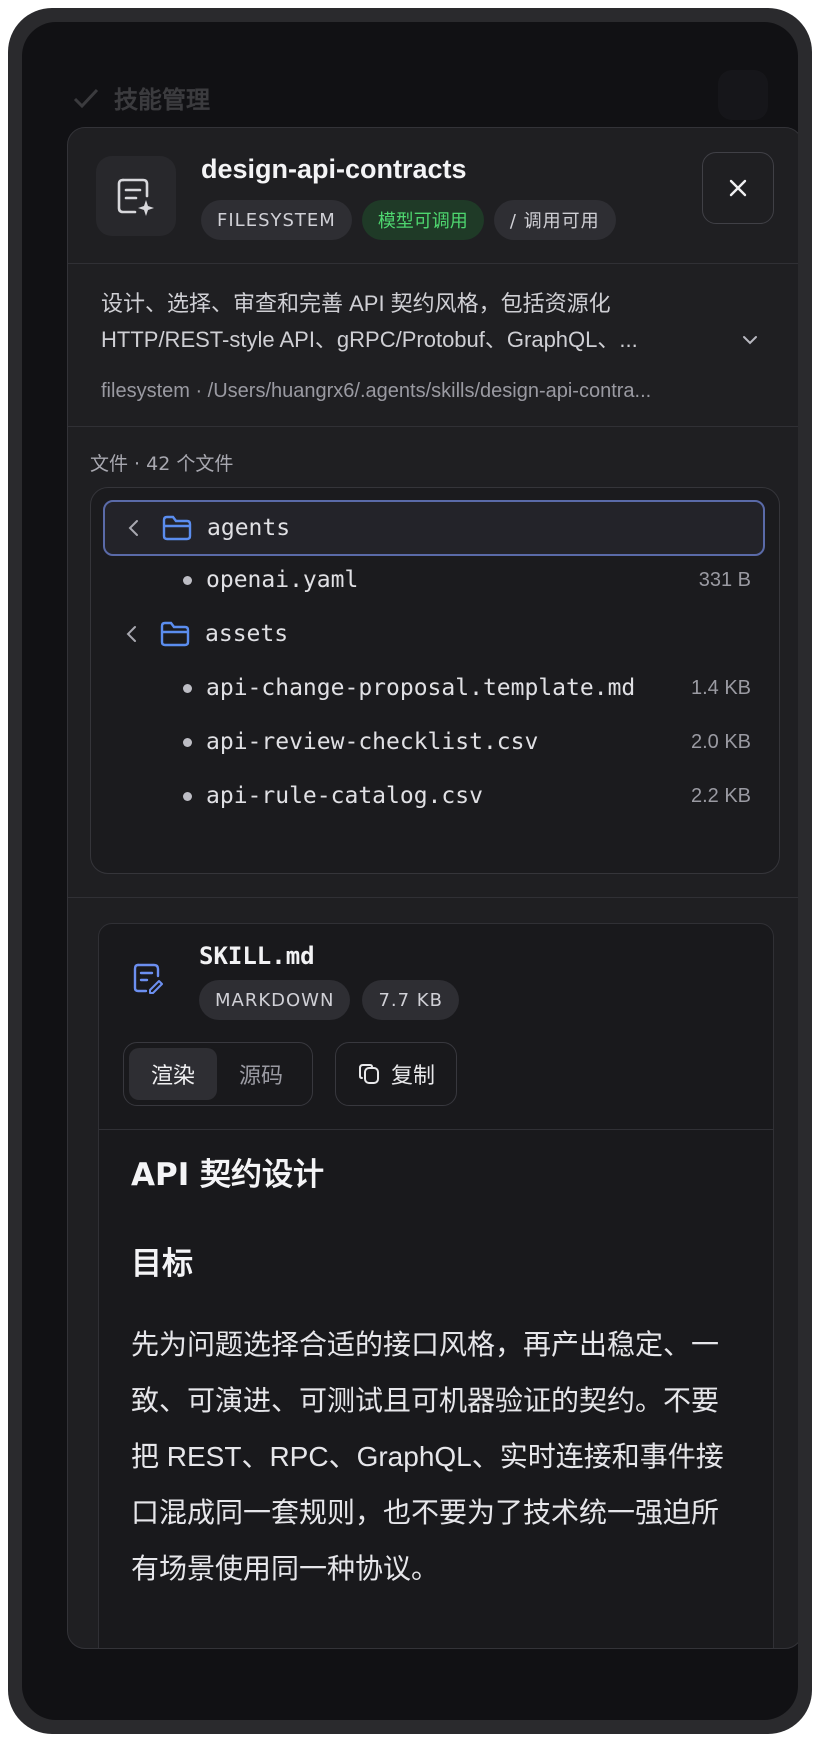 The image size is (820, 1742). What do you see at coordinates (554, 220) in the screenshot?
I see `tag-invocation: / 调用可用` at bounding box center [554, 220].